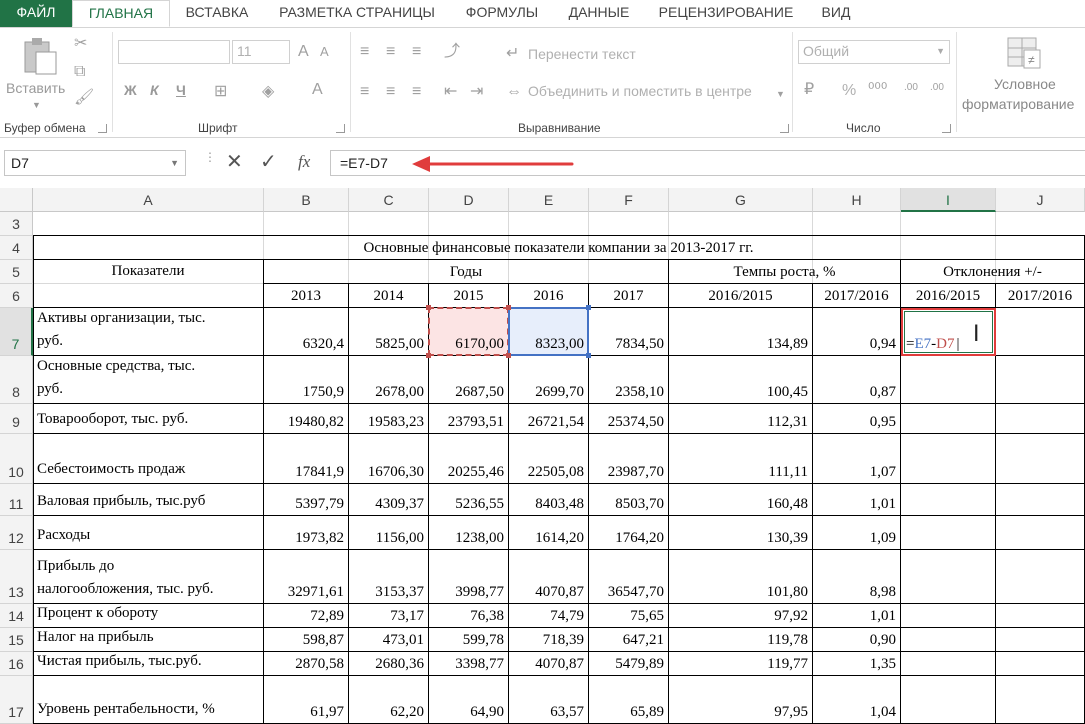  What do you see at coordinates (1040, 200) in the screenshot?
I see `column-header-j: J` at bounding box center [1040, 200].